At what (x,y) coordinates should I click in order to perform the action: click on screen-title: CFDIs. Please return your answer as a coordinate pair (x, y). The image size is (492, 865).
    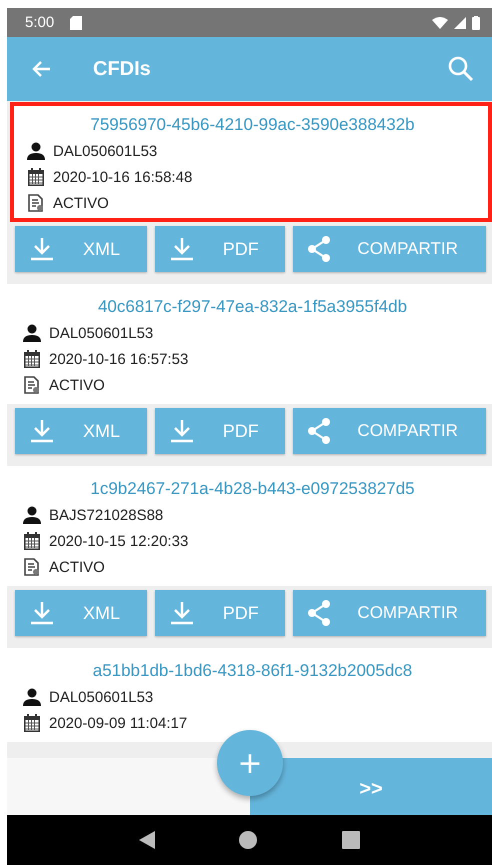
    Looking at the image, I should click on (122, 69).